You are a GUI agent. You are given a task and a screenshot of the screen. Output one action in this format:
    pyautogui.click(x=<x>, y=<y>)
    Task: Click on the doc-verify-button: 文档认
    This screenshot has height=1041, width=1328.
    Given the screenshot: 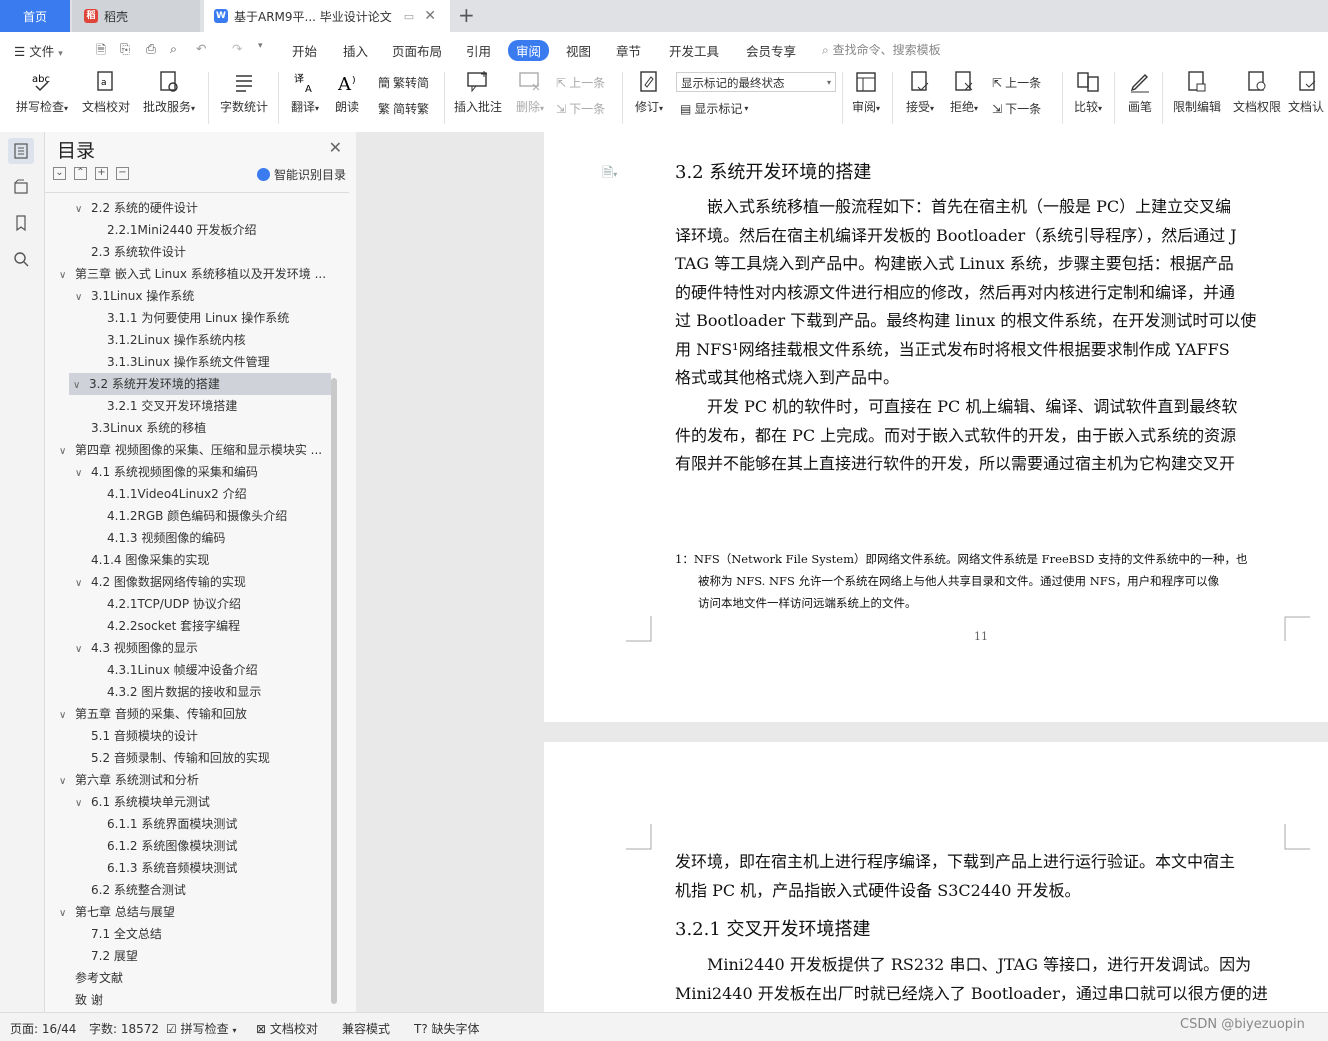 What is the action you would take?
    pyautogui.click(x=1308, y=92)
    